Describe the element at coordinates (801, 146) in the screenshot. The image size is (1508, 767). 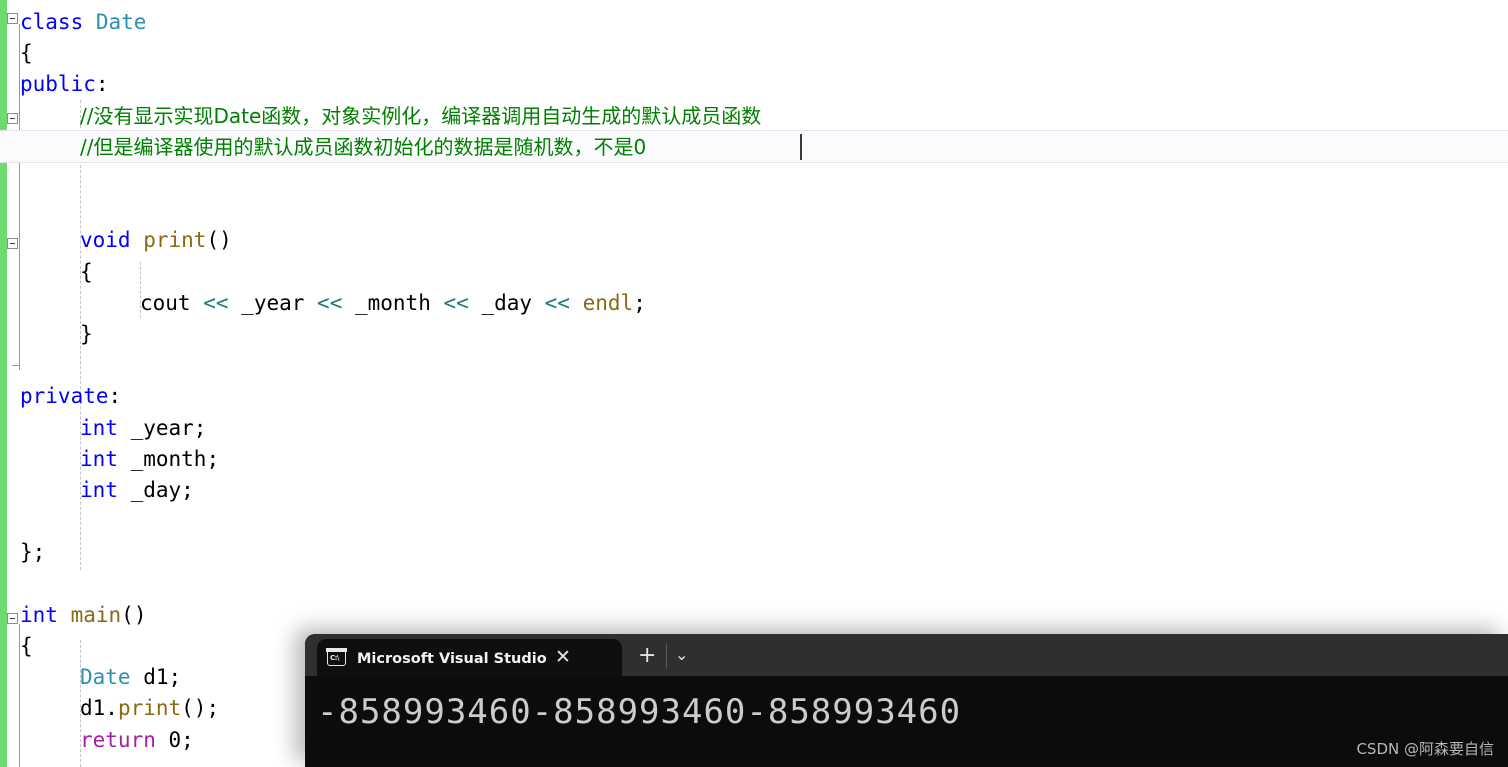
I see `text-caret` at that location.